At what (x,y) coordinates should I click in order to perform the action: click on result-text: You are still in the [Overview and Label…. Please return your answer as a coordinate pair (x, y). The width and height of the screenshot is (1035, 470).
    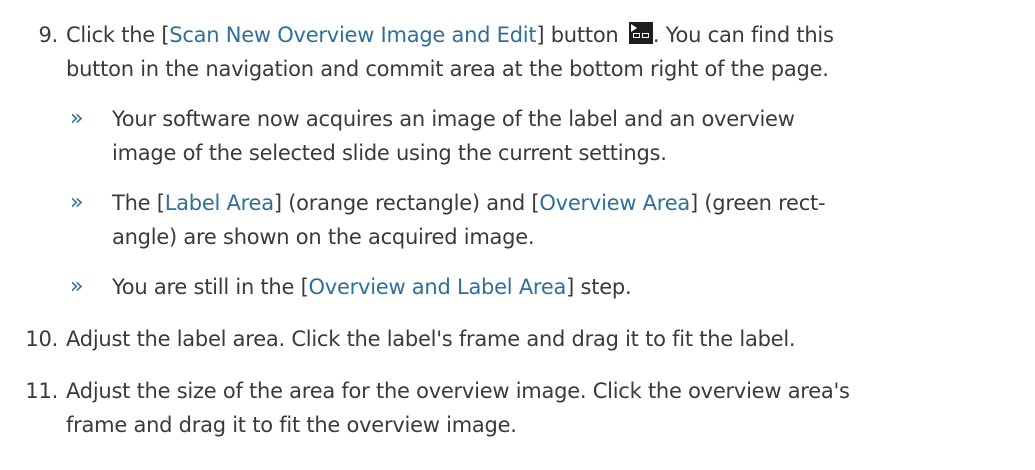
    Looking at the image, I should click on (569, 287).